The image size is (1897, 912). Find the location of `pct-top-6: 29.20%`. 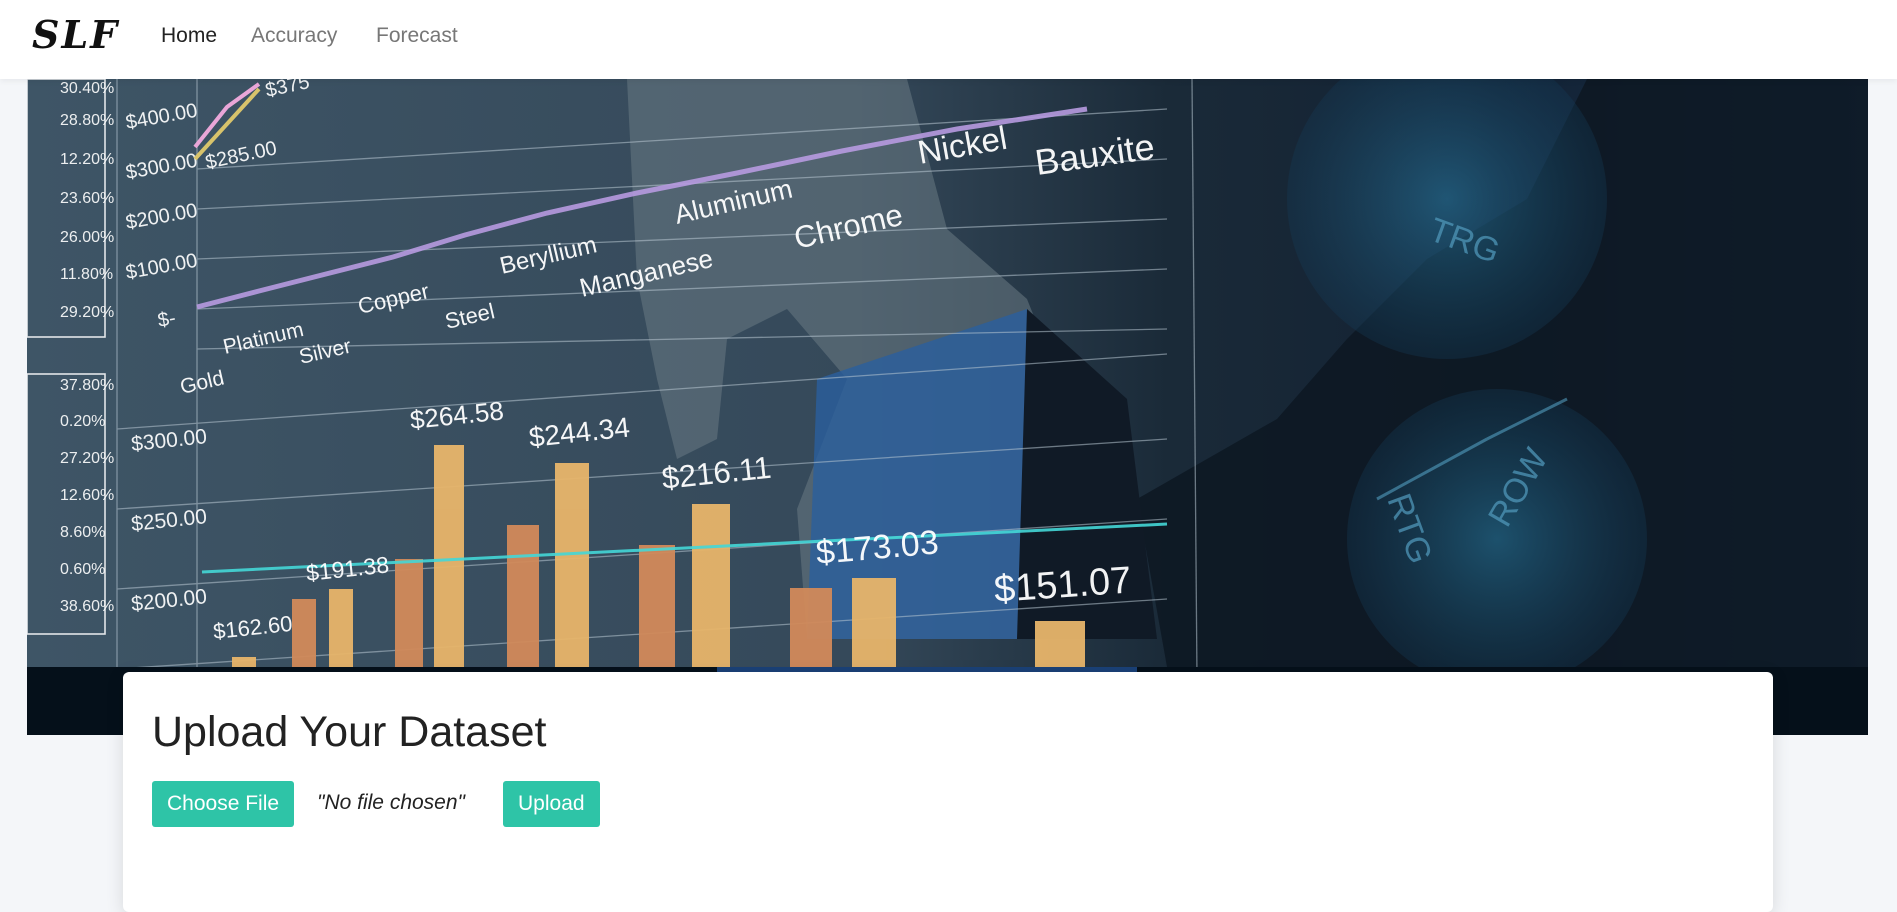

pct-top-6: 29.20% is located at coordinates (87, 312).